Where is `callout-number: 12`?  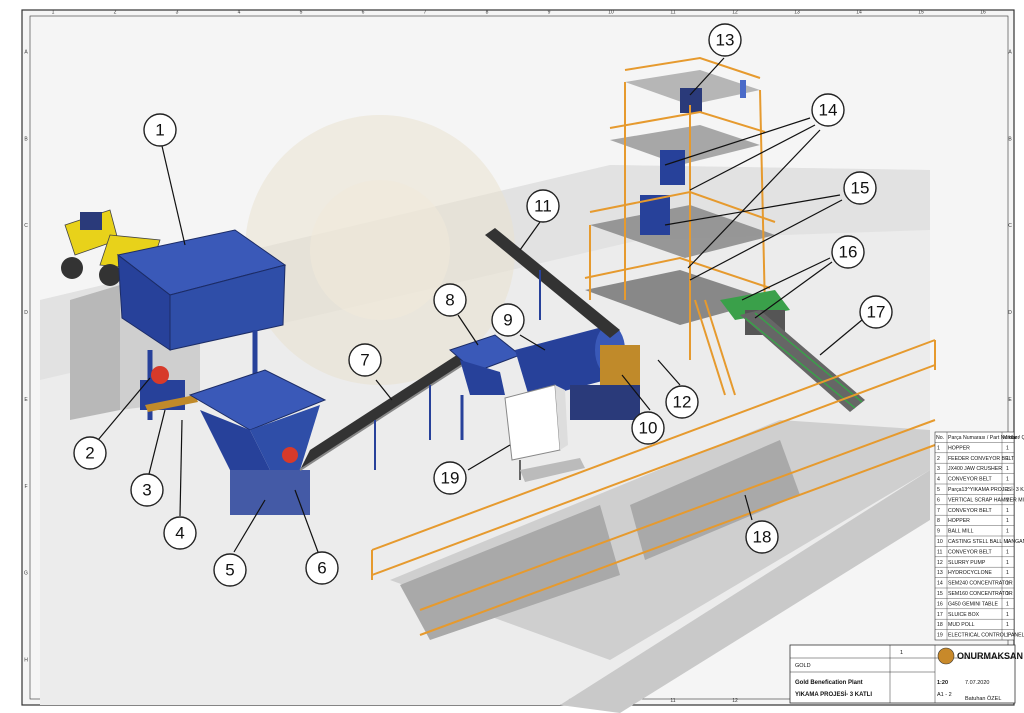
callout-number: 12 is located at coordinates (682, 402).